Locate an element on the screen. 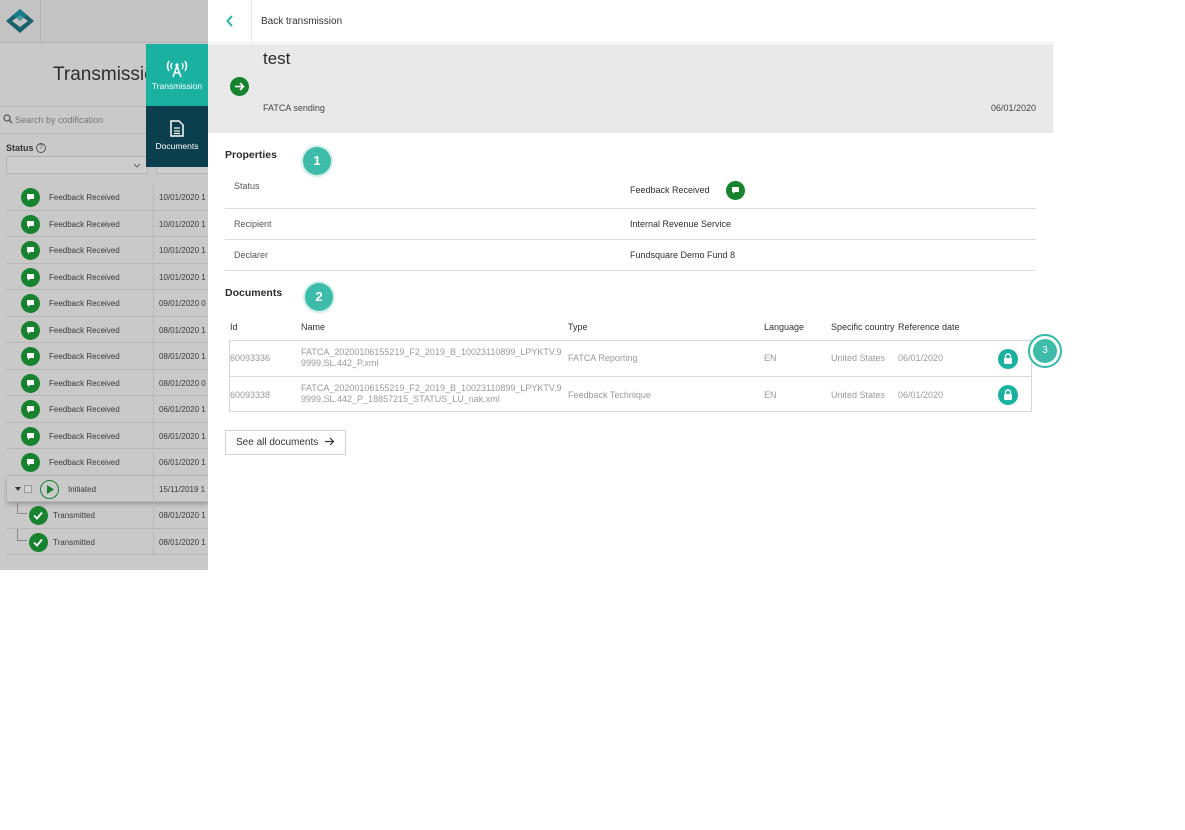 The image size is (1185, 830). property-value: Feedback Received is located at coordinates (670, 190).